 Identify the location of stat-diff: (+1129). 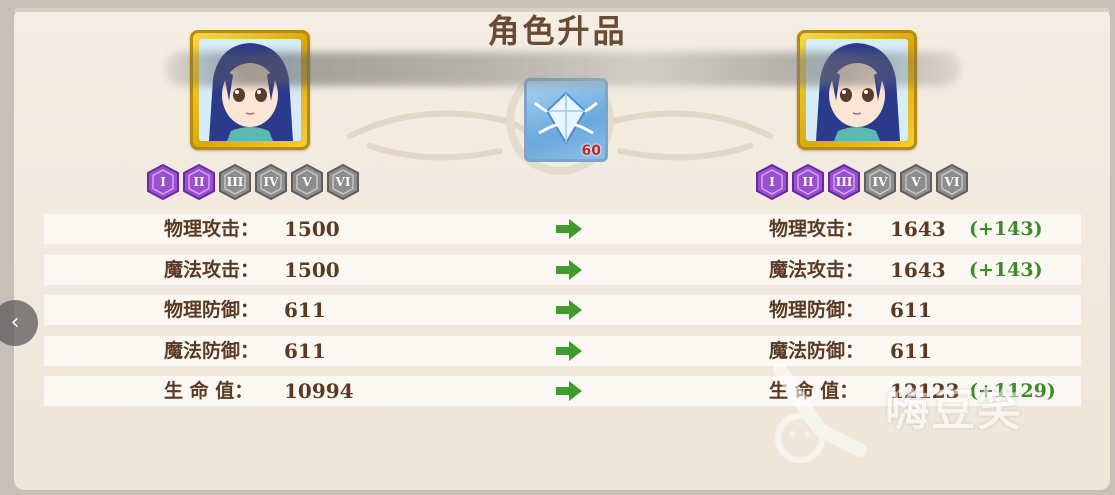
(1012, 391).